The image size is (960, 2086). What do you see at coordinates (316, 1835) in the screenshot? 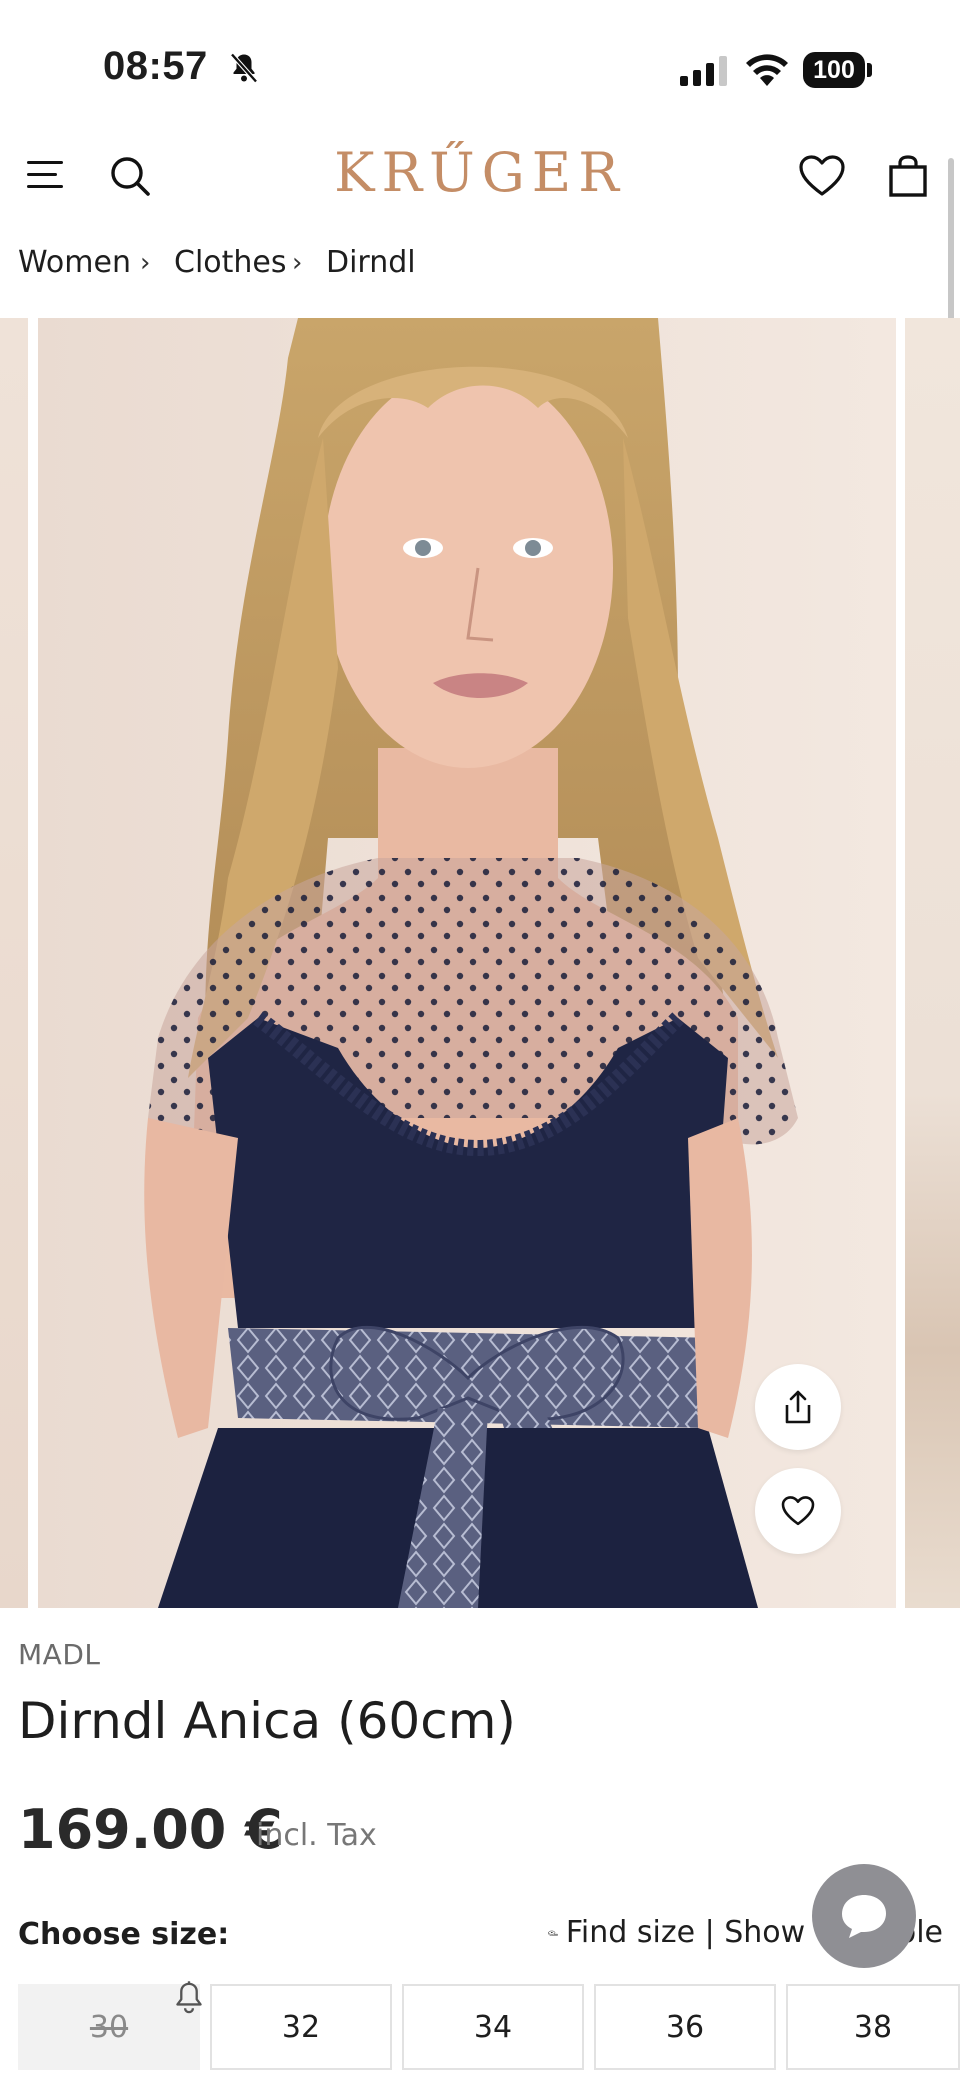
I see `tax-note: incl. Tax` at bounding box center [316, 1835].